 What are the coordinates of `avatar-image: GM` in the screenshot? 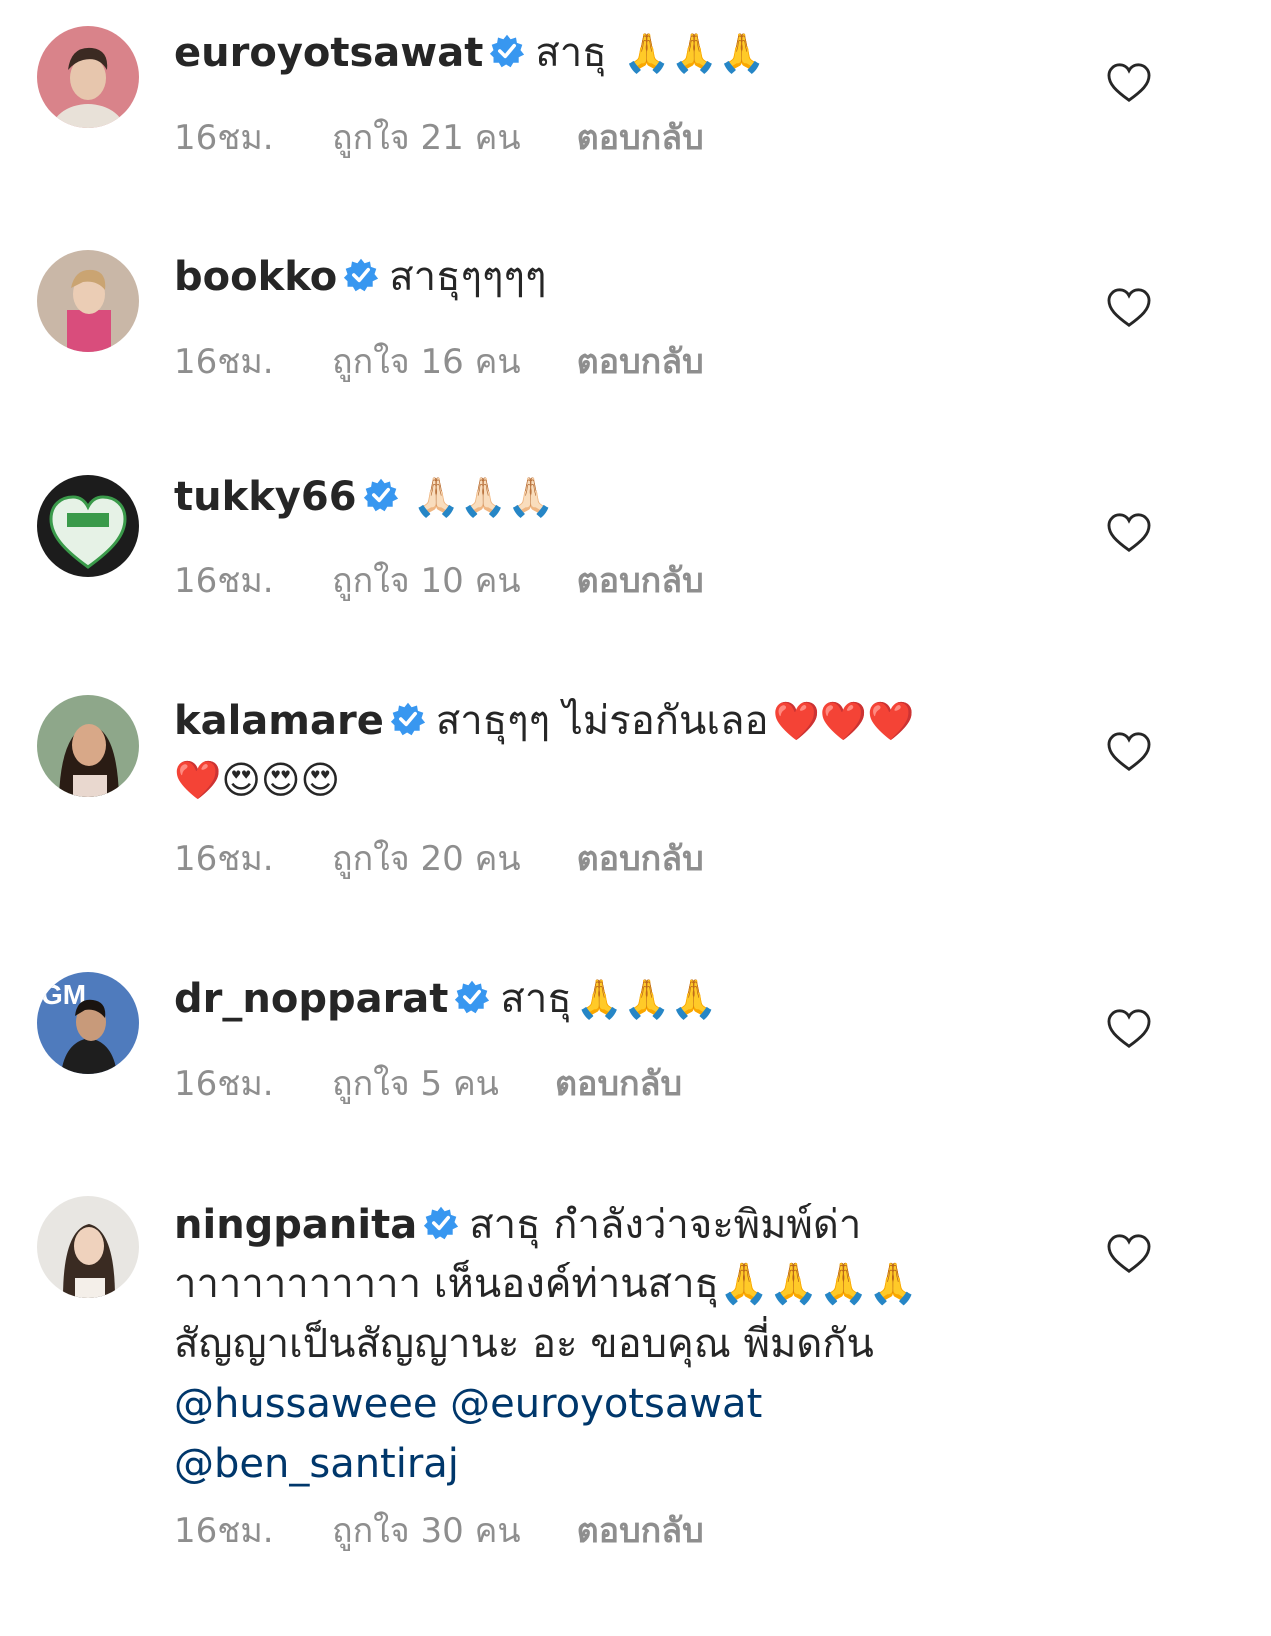 It's located at (88, 1023).